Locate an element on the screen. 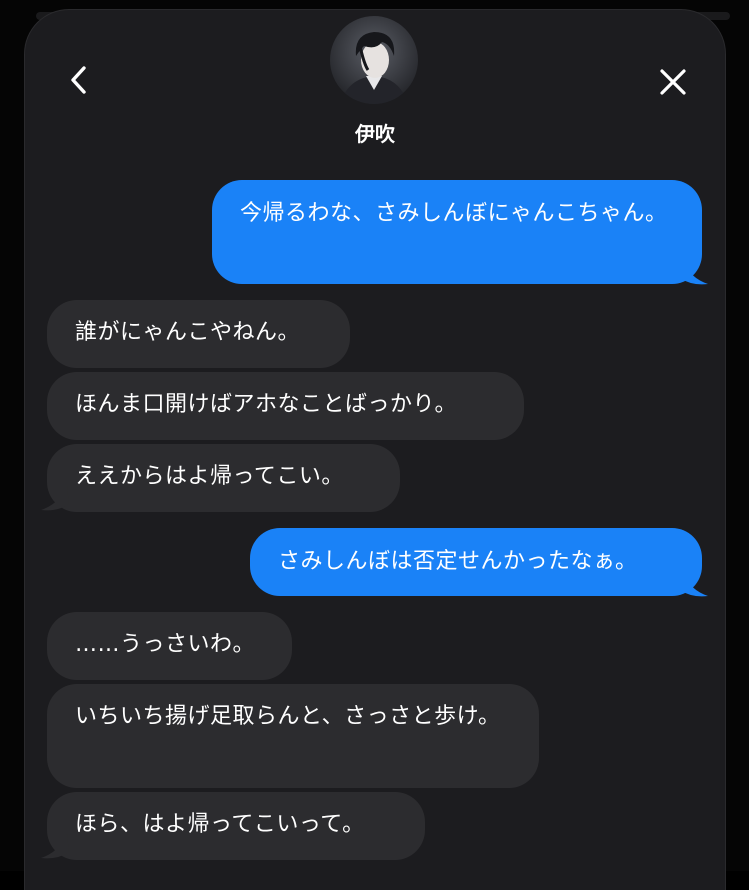  message-bubble-outgoing: さみしんぼは否定せんかったなぁ。 is located at coordinates (476, 562).